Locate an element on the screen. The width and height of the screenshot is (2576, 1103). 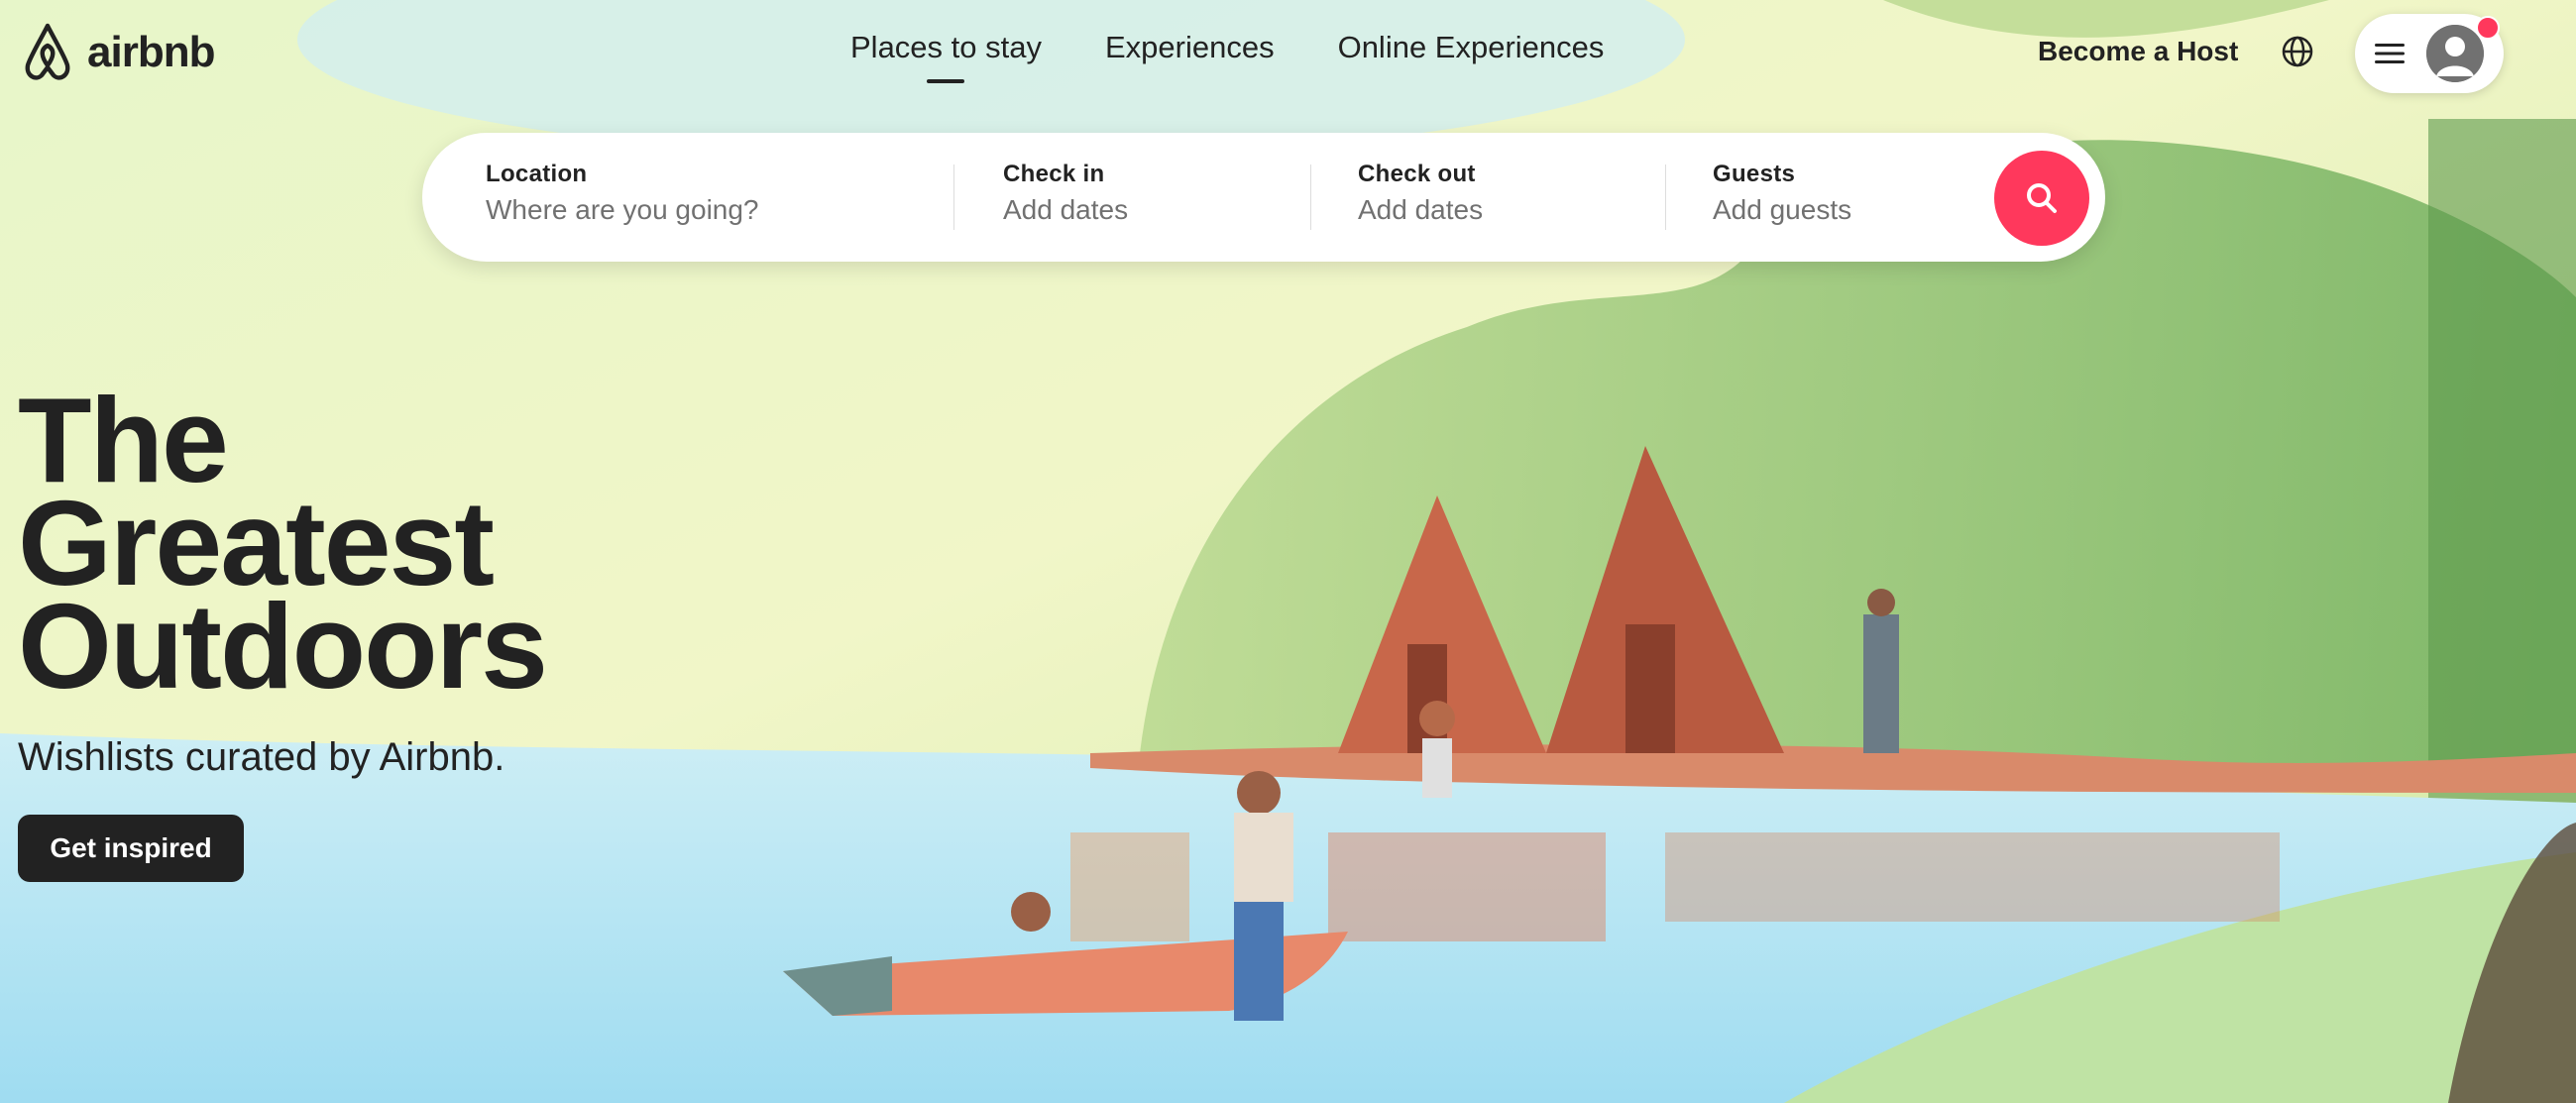
guests-field: Guests Add guests is located at coordinates (1841, 193).